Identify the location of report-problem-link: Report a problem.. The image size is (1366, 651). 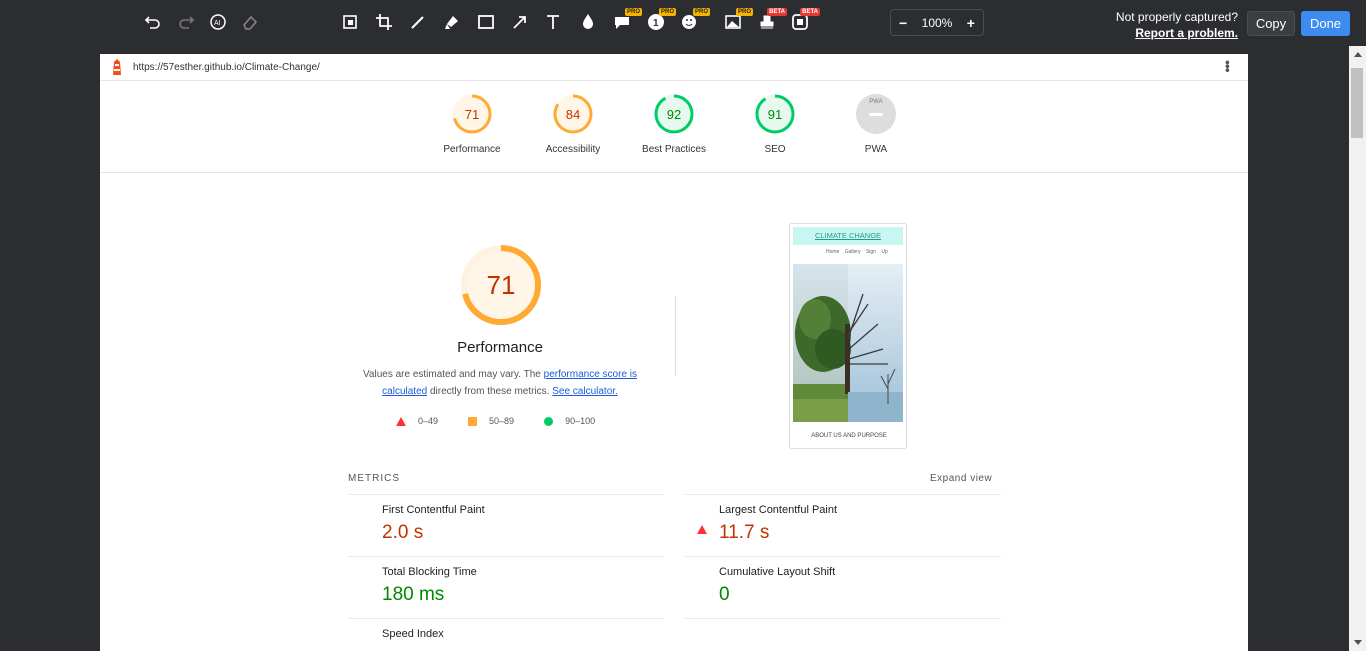
(1177, 33).